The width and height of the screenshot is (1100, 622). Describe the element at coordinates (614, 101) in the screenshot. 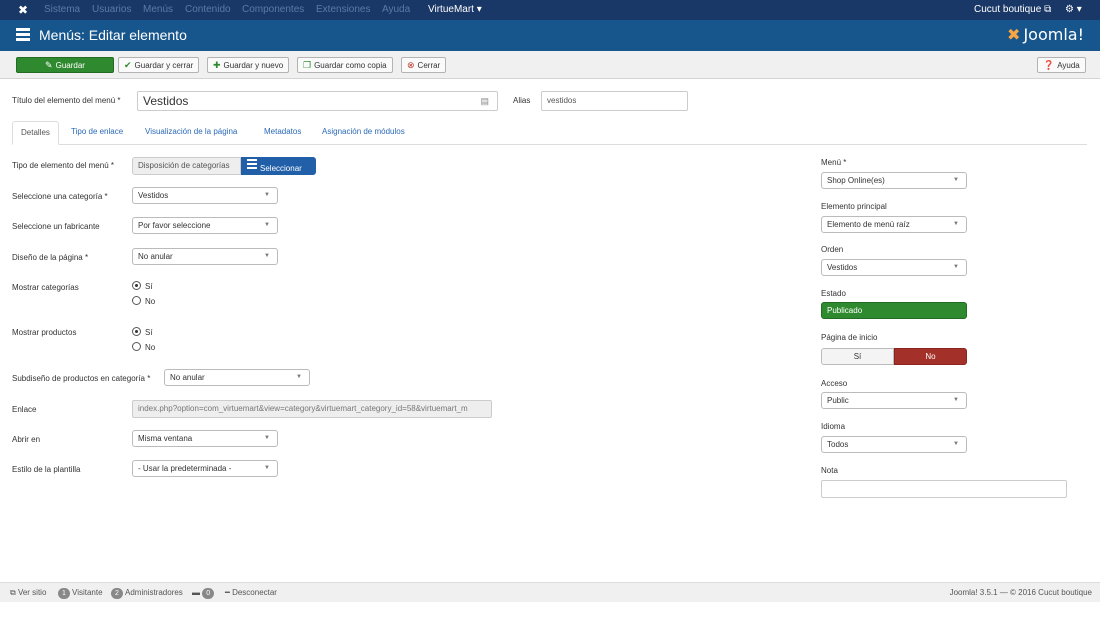

I see `alias-input: vestidos` at that location.